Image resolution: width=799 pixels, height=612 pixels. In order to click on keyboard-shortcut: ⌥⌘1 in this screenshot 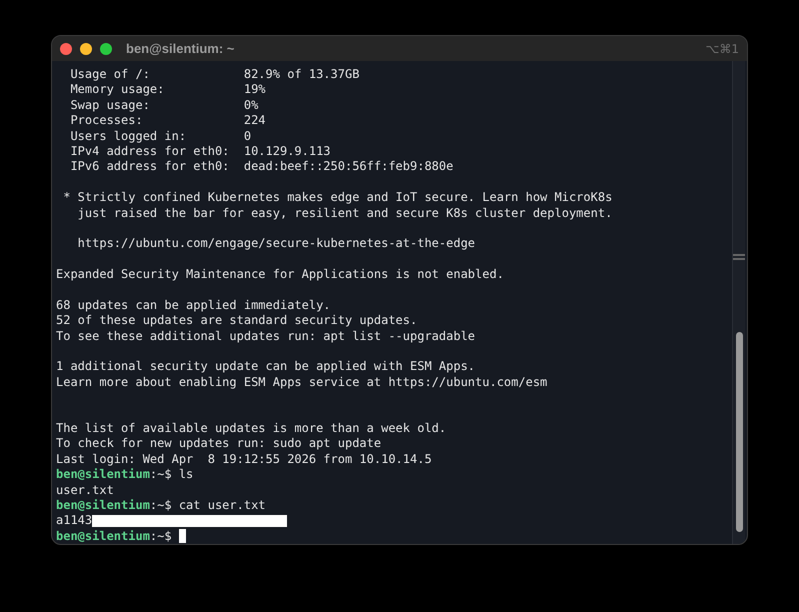, I will do `click(722, 49)`.